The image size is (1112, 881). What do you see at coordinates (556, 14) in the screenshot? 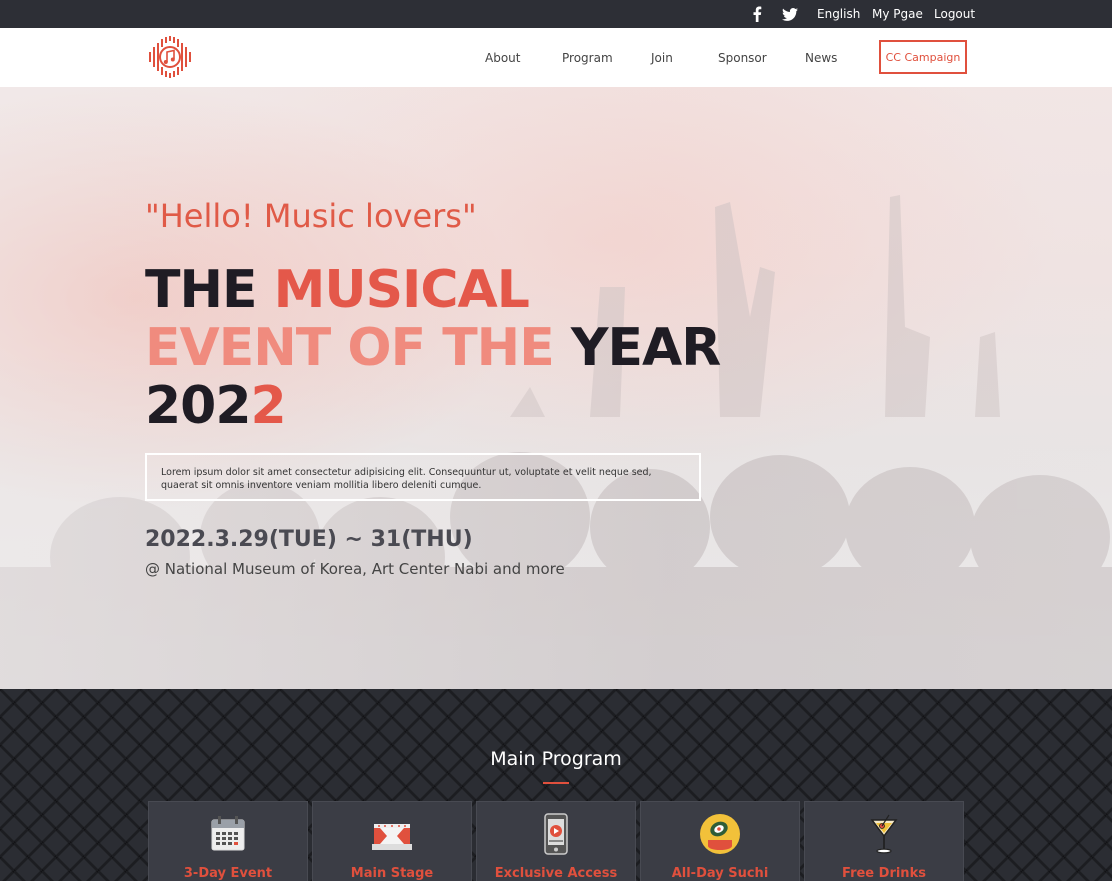
I see `top-utility-bar: English My Pgae Logout` at bounding box center [556, 14].